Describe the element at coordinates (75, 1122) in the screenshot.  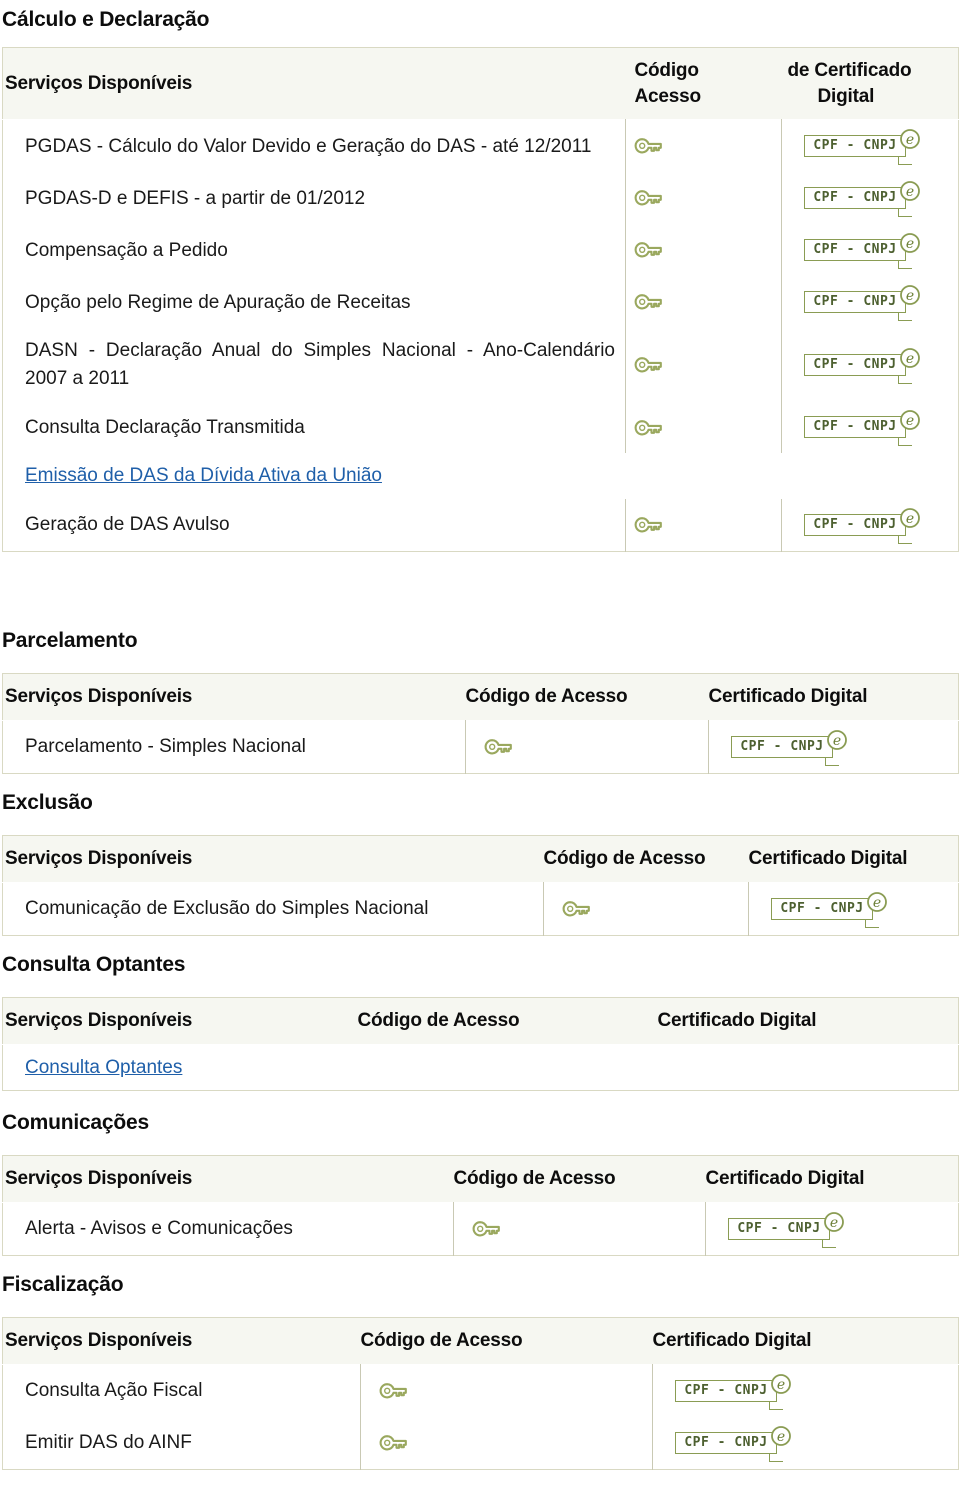
I see `section-title-comunicacoes: Comunicações` at that location.